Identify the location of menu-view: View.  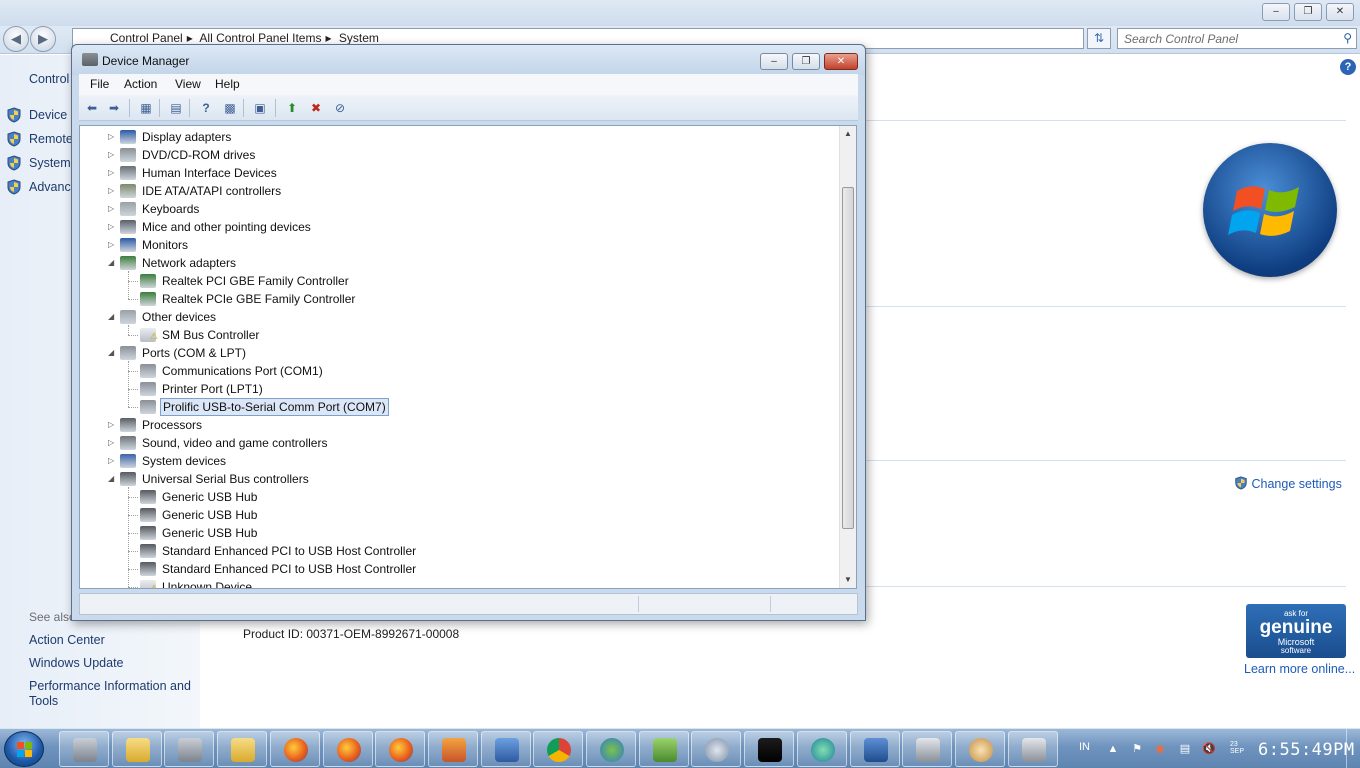
(188, 84).